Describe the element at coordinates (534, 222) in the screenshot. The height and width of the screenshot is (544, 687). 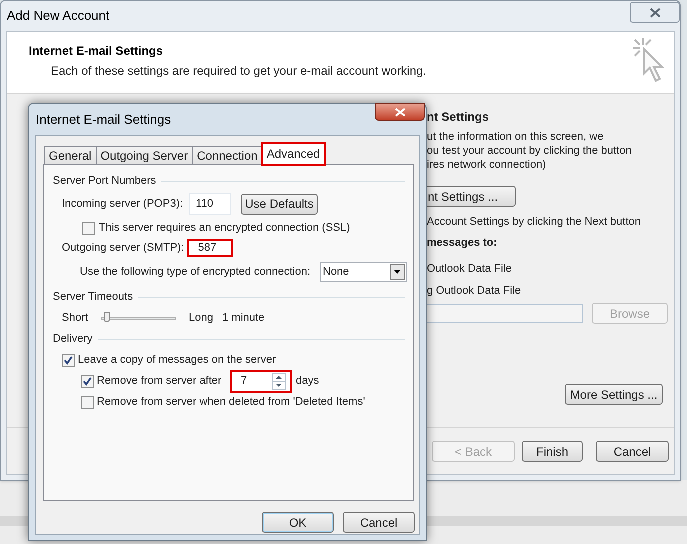
I see `instruction-text: Account Settings by clicking the Next button` at that location.